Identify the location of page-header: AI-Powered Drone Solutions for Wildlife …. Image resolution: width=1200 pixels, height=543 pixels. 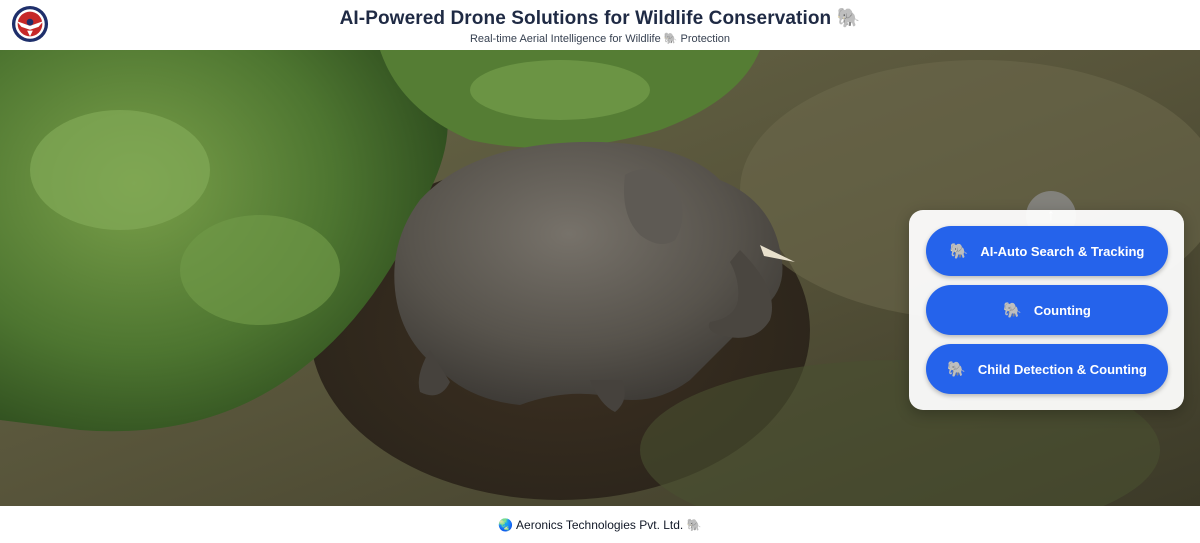
(600, 25).